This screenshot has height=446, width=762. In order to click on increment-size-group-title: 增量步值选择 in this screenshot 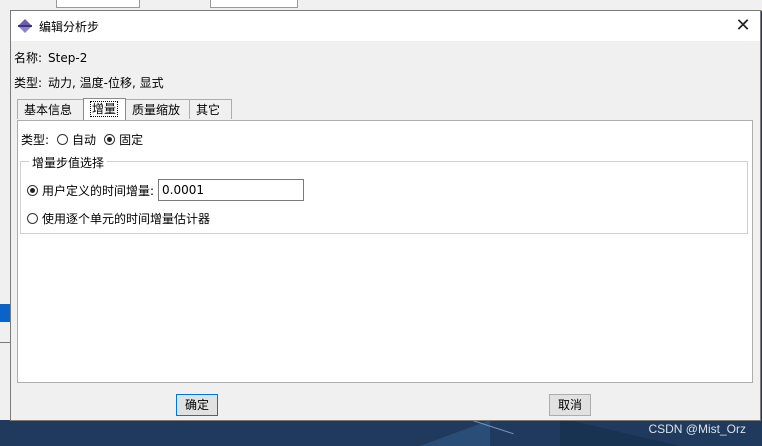, I will do `click(68, 162)`.